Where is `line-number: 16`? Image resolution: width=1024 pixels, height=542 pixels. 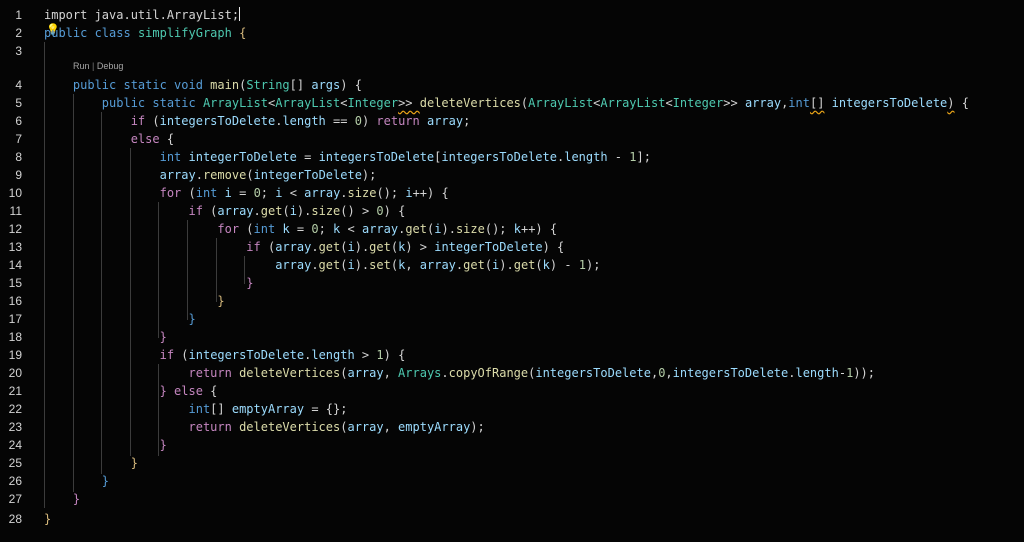 line-number: 16 is located at coordinates (11, 301).